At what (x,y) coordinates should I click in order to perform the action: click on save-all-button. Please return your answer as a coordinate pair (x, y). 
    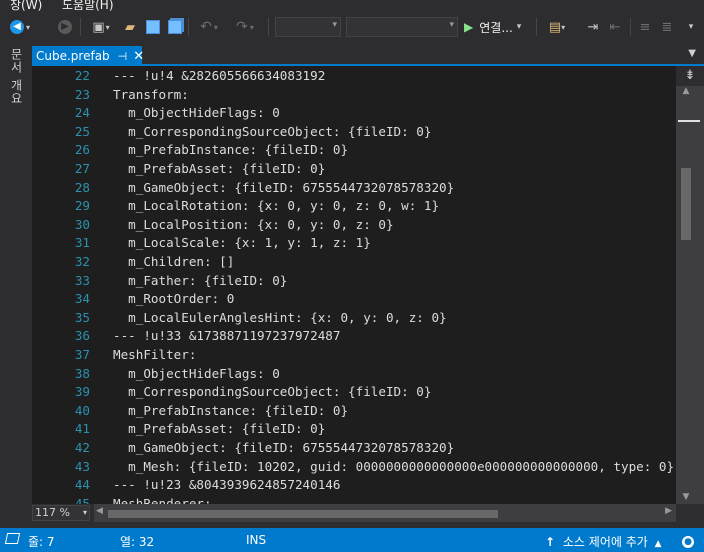
    Looking at the image, I should click on (175, 27).